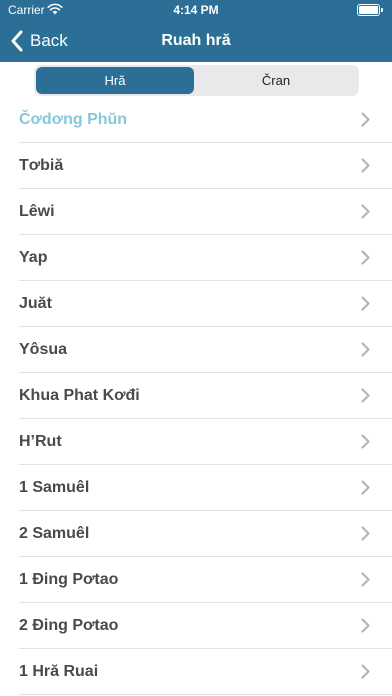 This screenshot has width=392, height=696. Describe the element at coordinates (196, 166) in the screenshot. I see `list-item: Tơbiă` at that location.